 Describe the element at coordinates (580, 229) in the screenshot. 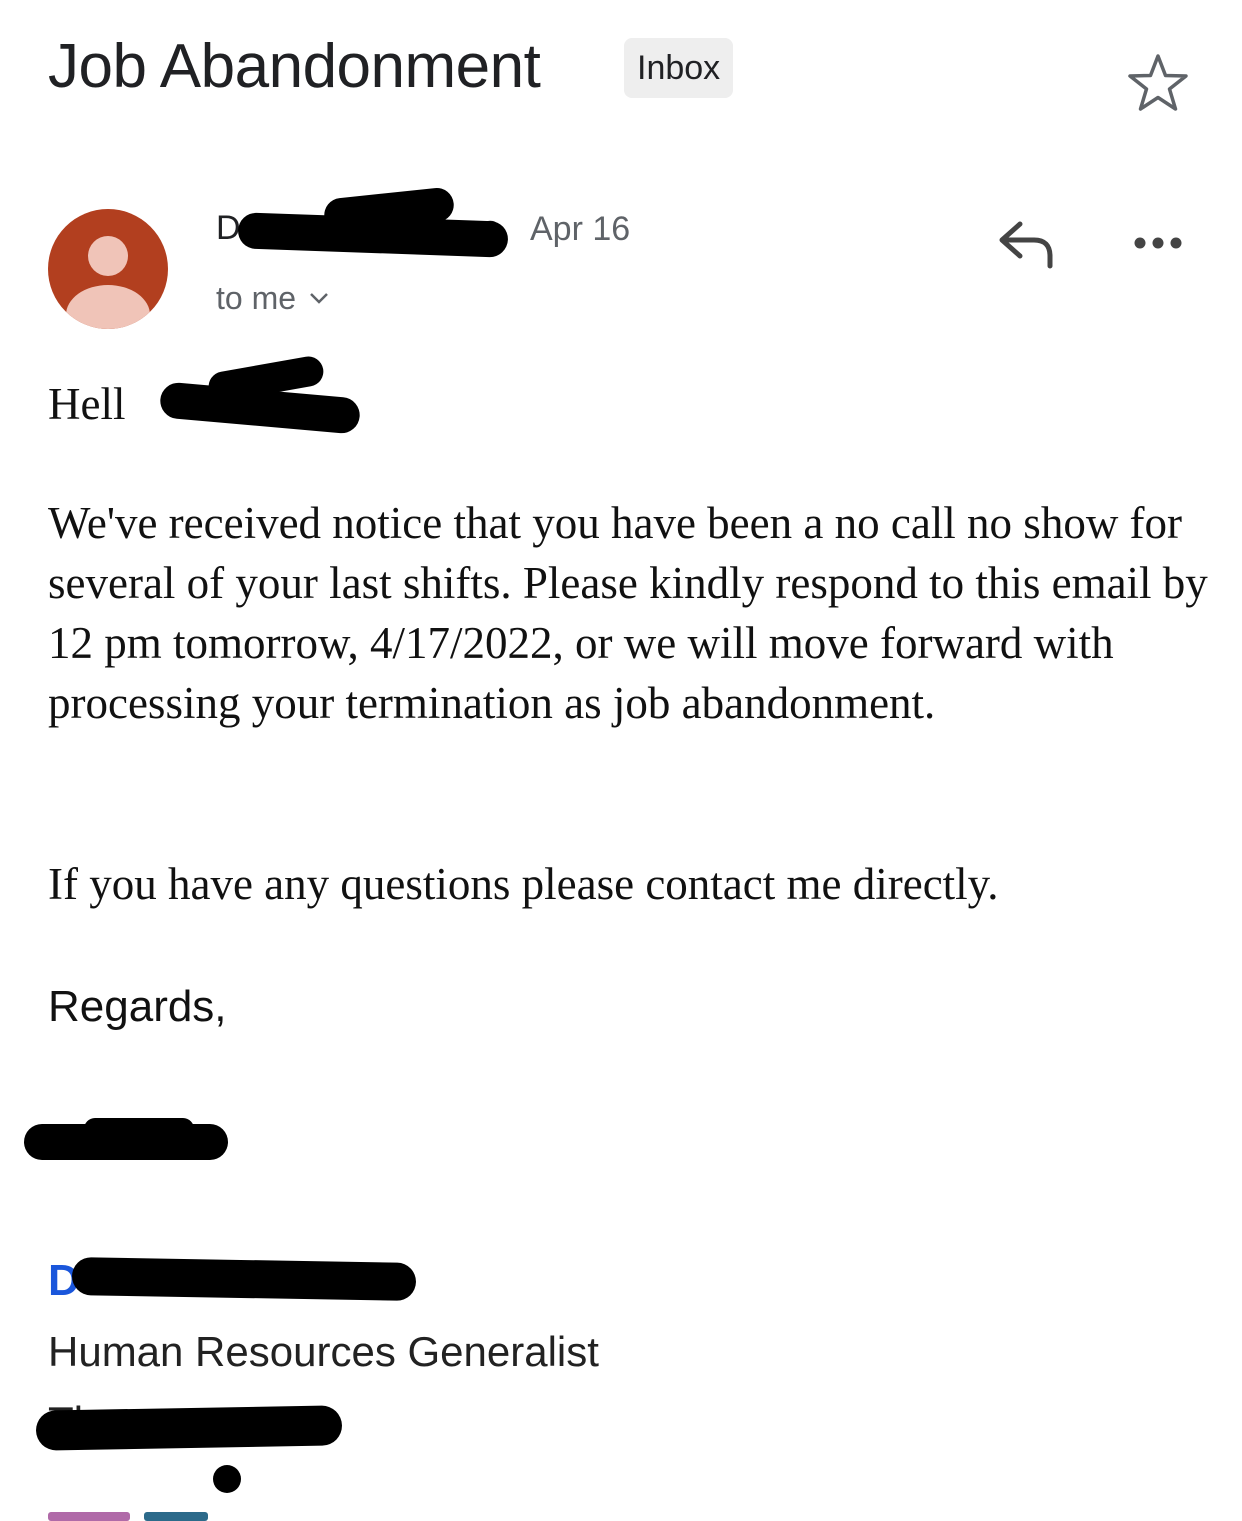

I see `email-date: Apr 16` at that location.